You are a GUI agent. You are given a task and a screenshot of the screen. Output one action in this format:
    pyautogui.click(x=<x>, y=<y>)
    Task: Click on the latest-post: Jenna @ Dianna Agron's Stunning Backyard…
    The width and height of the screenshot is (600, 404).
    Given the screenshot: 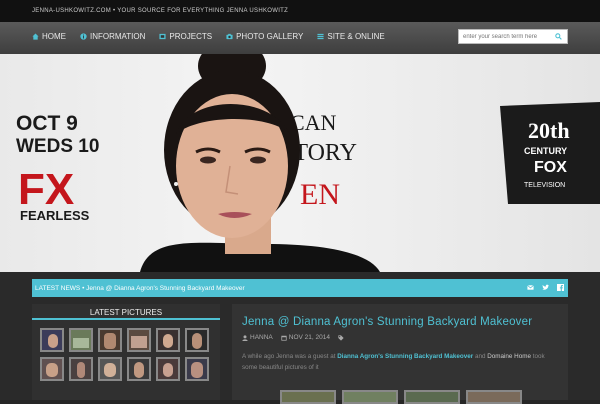 What is the action you would take?
    pyautogui.click(x=400, y=354)
    